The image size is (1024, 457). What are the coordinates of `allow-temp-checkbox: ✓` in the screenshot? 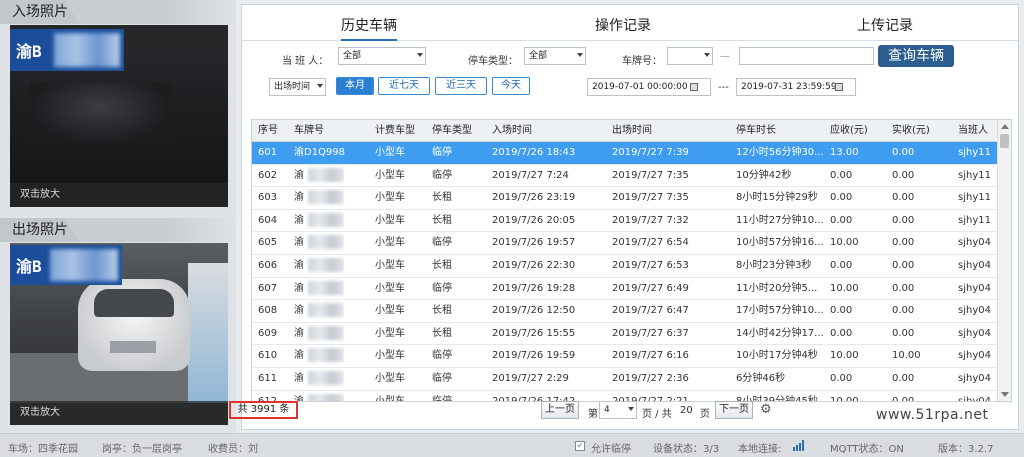 It's located at (580, 446).